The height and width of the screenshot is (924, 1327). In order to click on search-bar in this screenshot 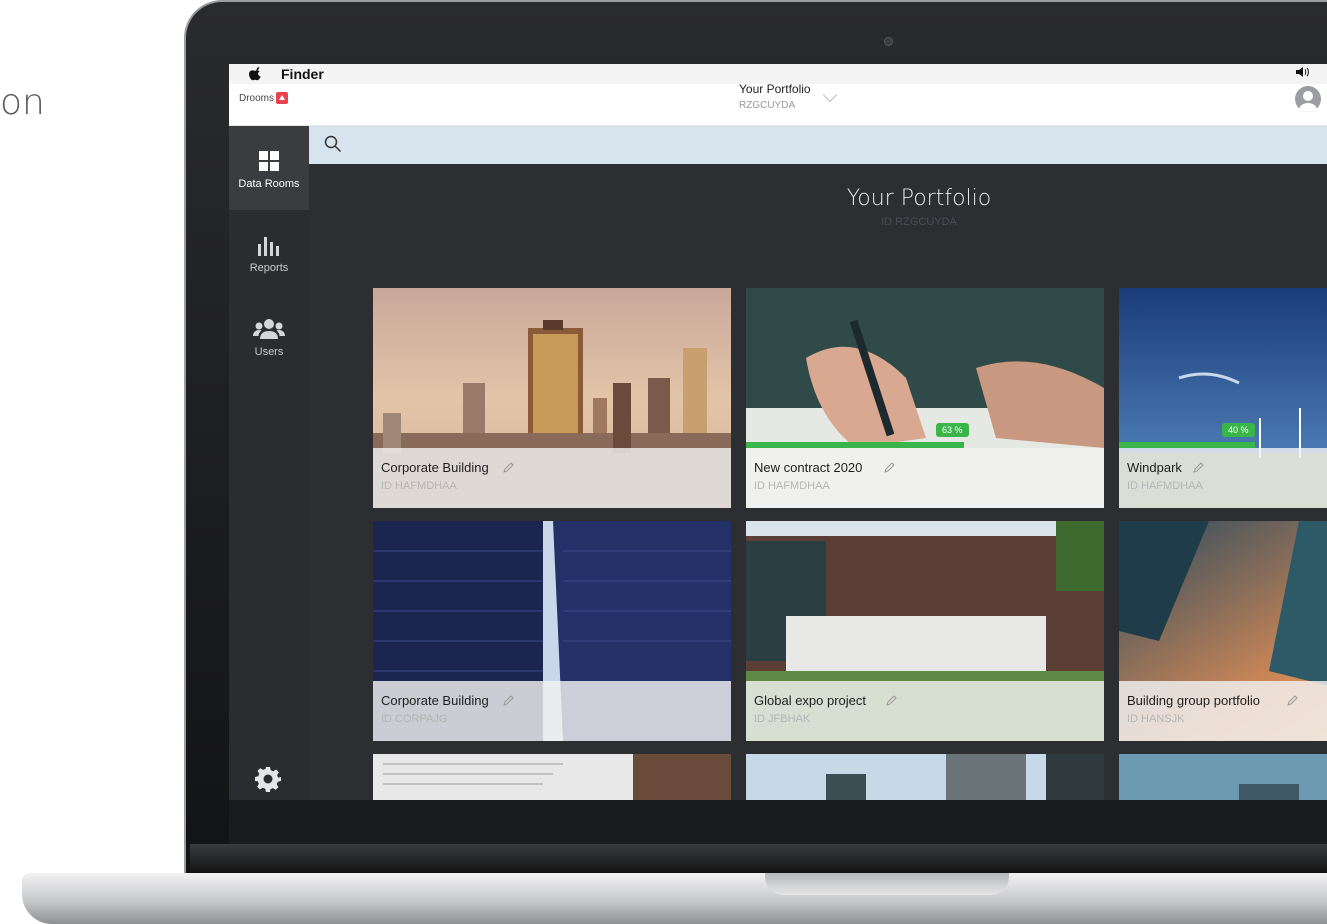, I will do `click(818, 145)`.